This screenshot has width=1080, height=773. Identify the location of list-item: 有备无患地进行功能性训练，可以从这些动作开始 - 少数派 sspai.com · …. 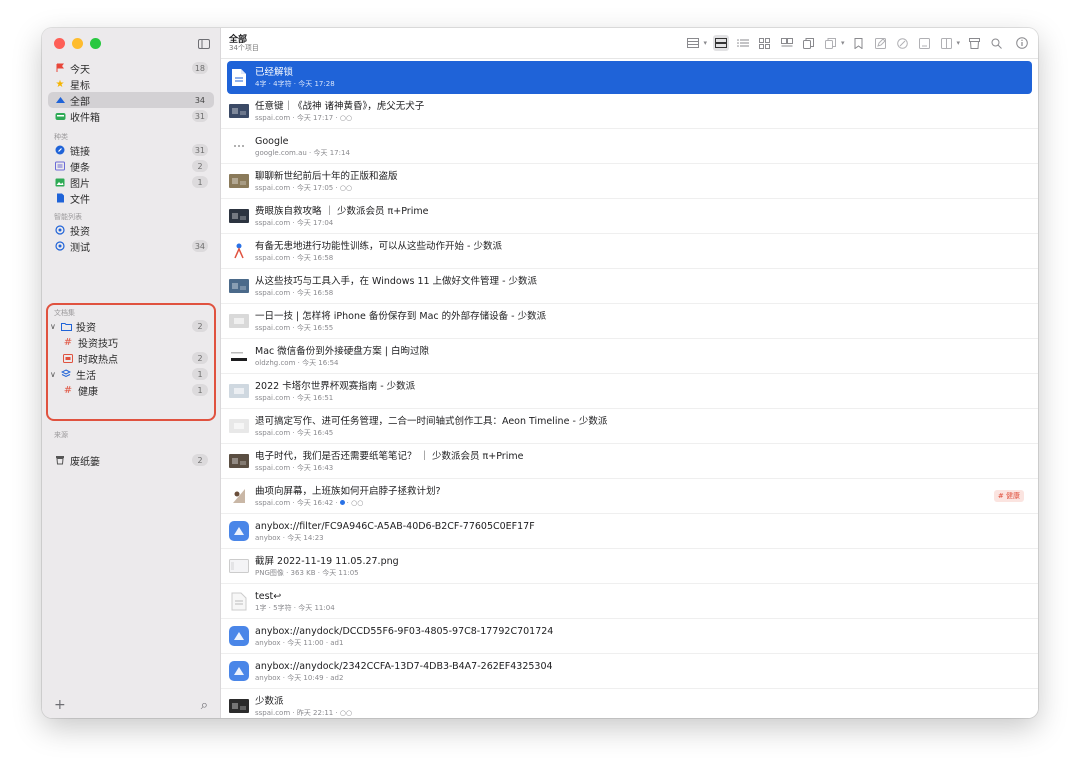
(629, 251).